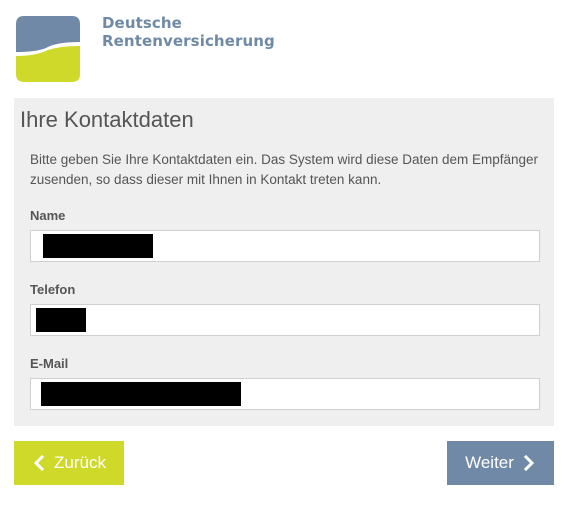 The width and height of the screenshot is (567, 513). I want to click on next-button: Weiter, so click(500, 463).